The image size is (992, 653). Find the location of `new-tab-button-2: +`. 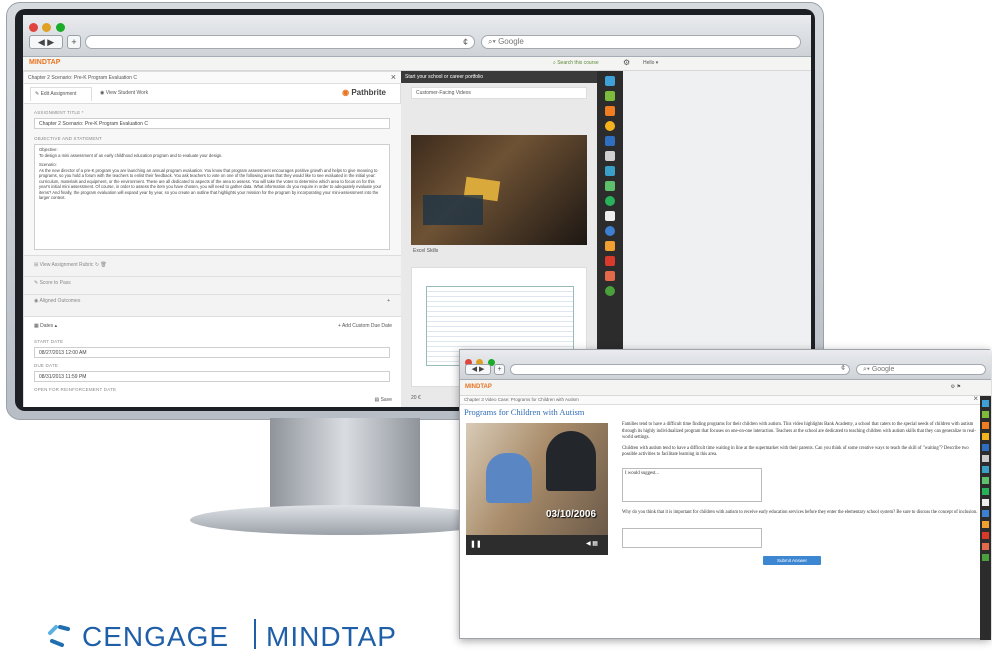

new-tab-button-2: + is located at coordinates (499, 369).